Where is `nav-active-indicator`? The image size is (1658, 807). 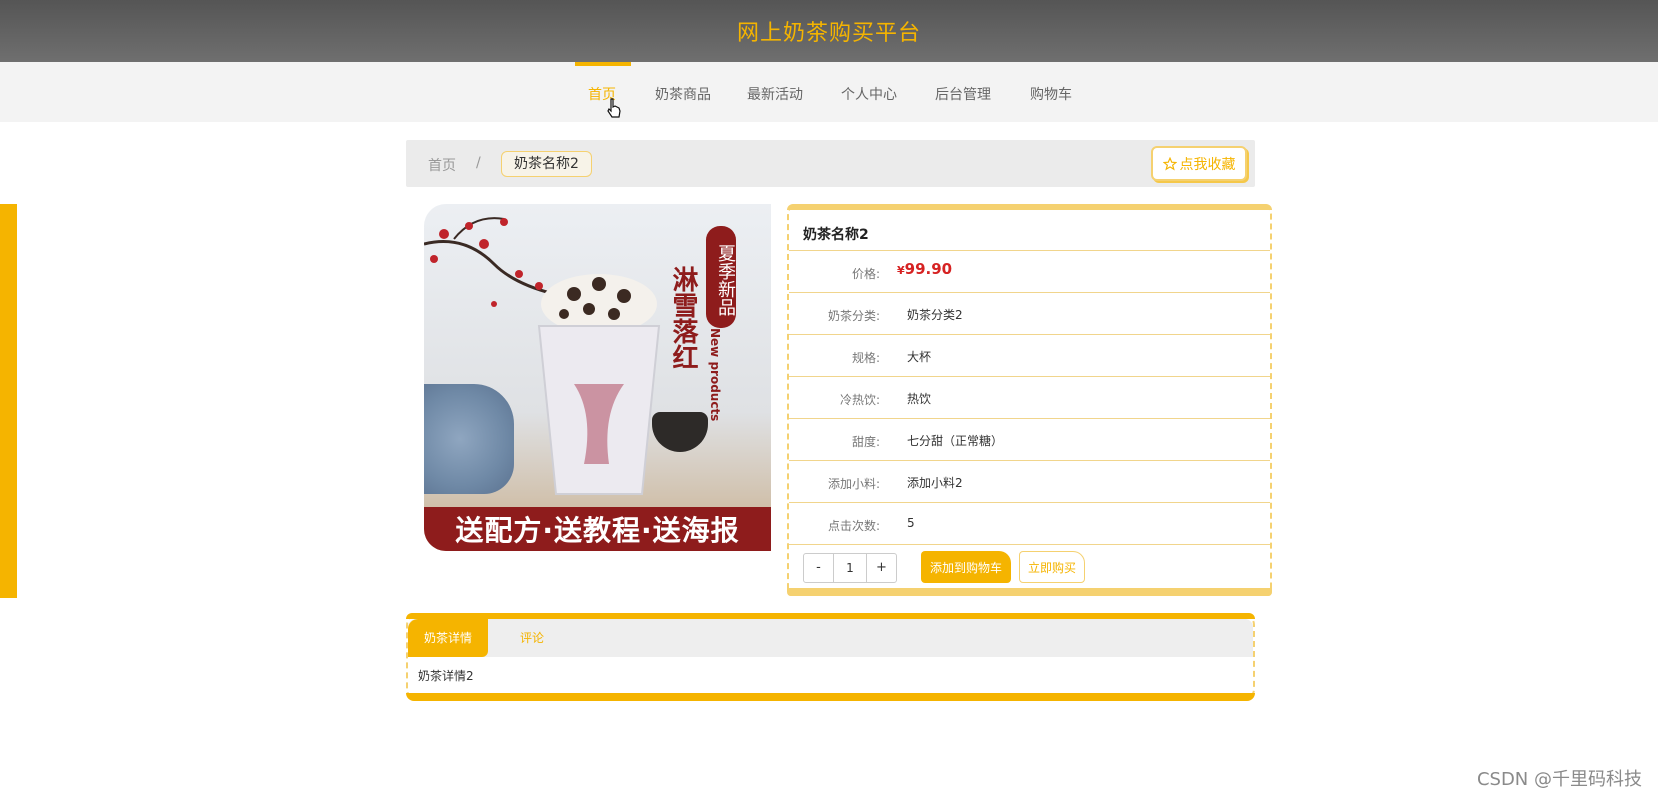
nav-active-indicator is located at coordinates (603, 64).